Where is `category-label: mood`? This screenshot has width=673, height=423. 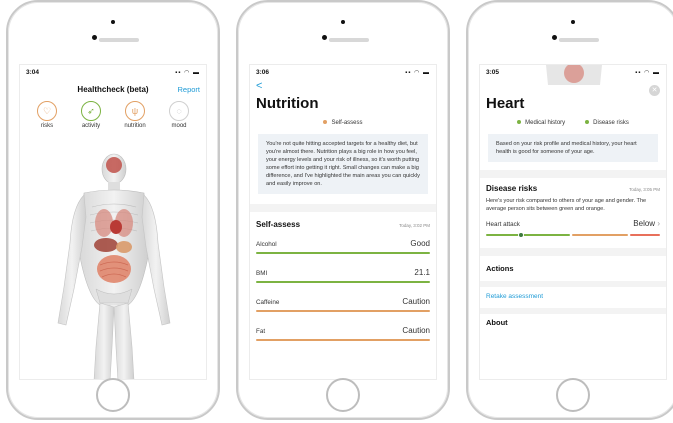
category-label: mood is located at coordinates (179, 126).